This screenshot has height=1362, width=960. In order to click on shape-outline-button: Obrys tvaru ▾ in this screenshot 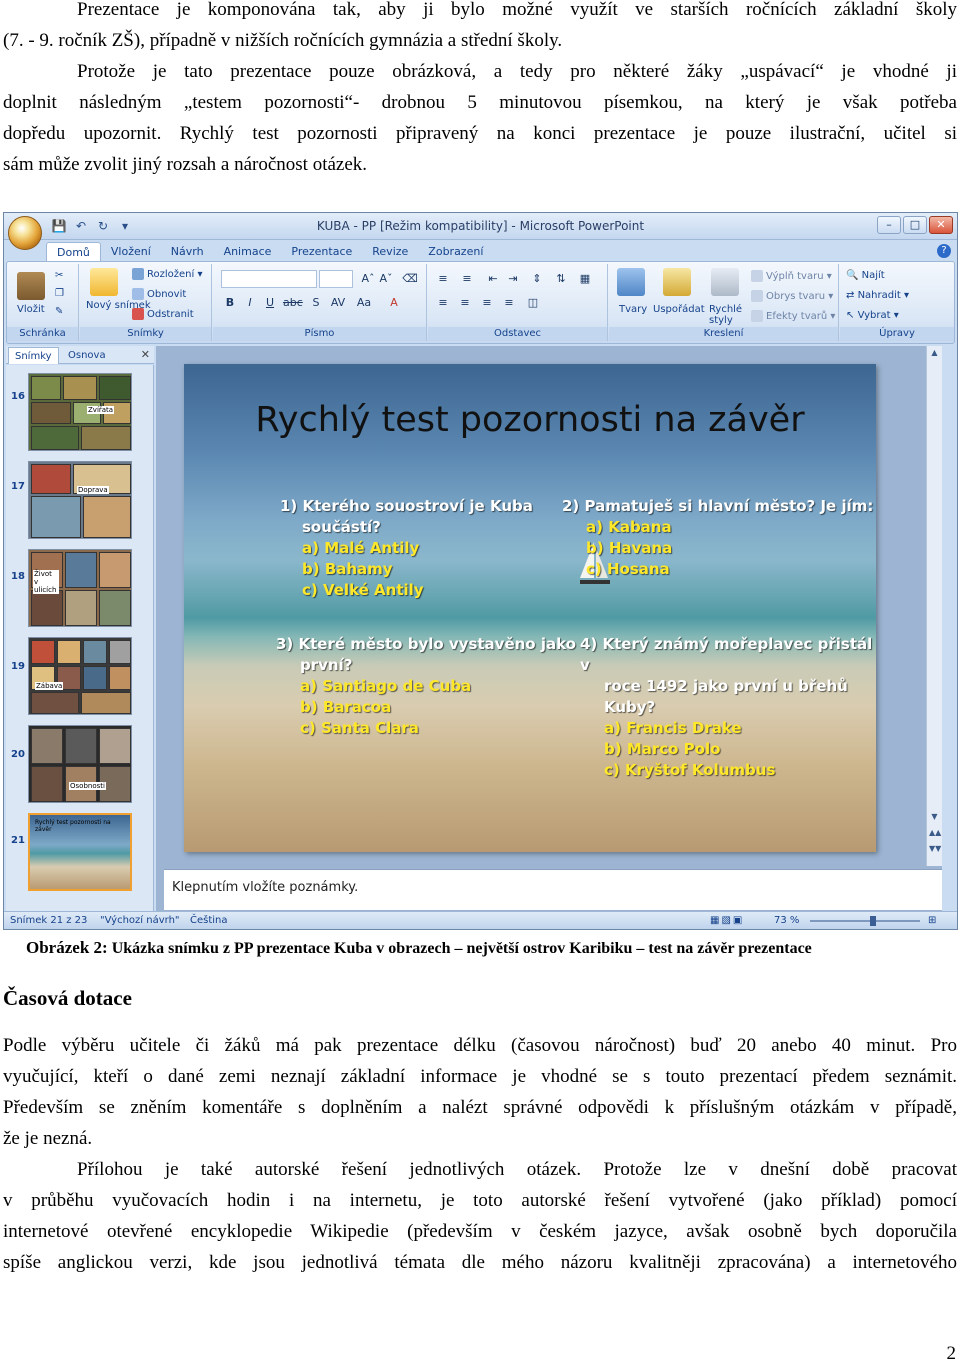, I will do `click(792, 296)`.